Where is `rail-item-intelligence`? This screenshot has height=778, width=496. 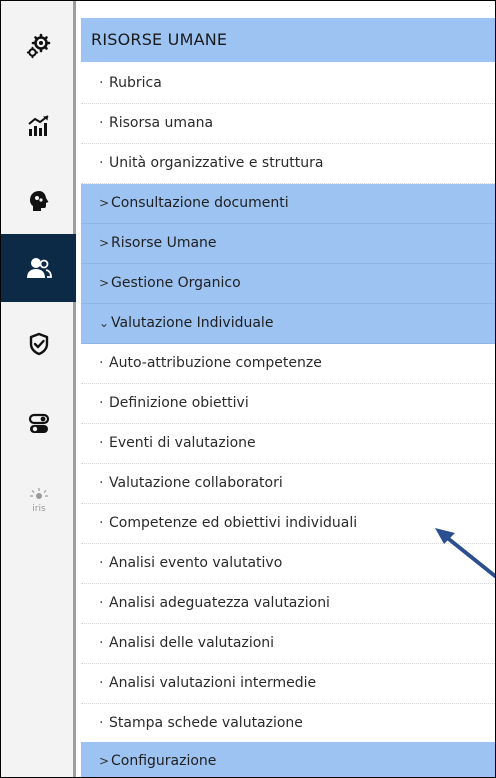 rail-item-intelligence is located at coordinates (38, 201).